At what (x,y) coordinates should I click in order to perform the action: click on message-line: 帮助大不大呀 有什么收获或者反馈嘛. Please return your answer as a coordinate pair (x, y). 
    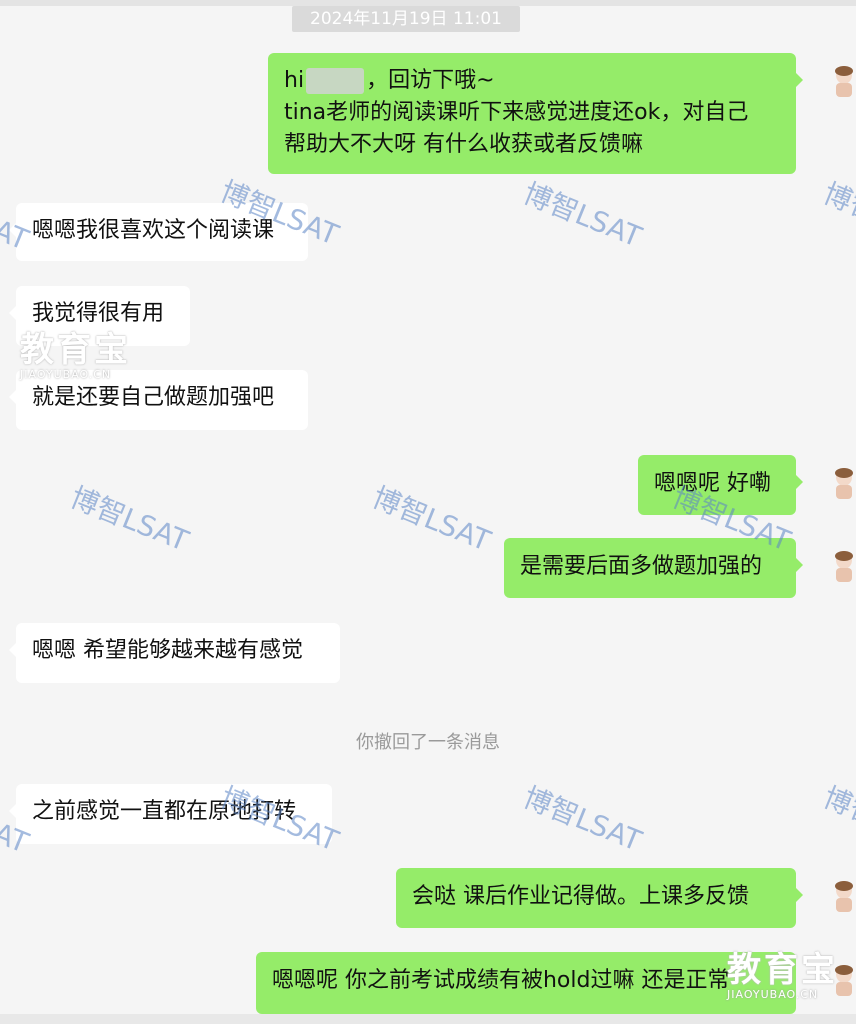
    Looking at the image, I should click on (463, 144).